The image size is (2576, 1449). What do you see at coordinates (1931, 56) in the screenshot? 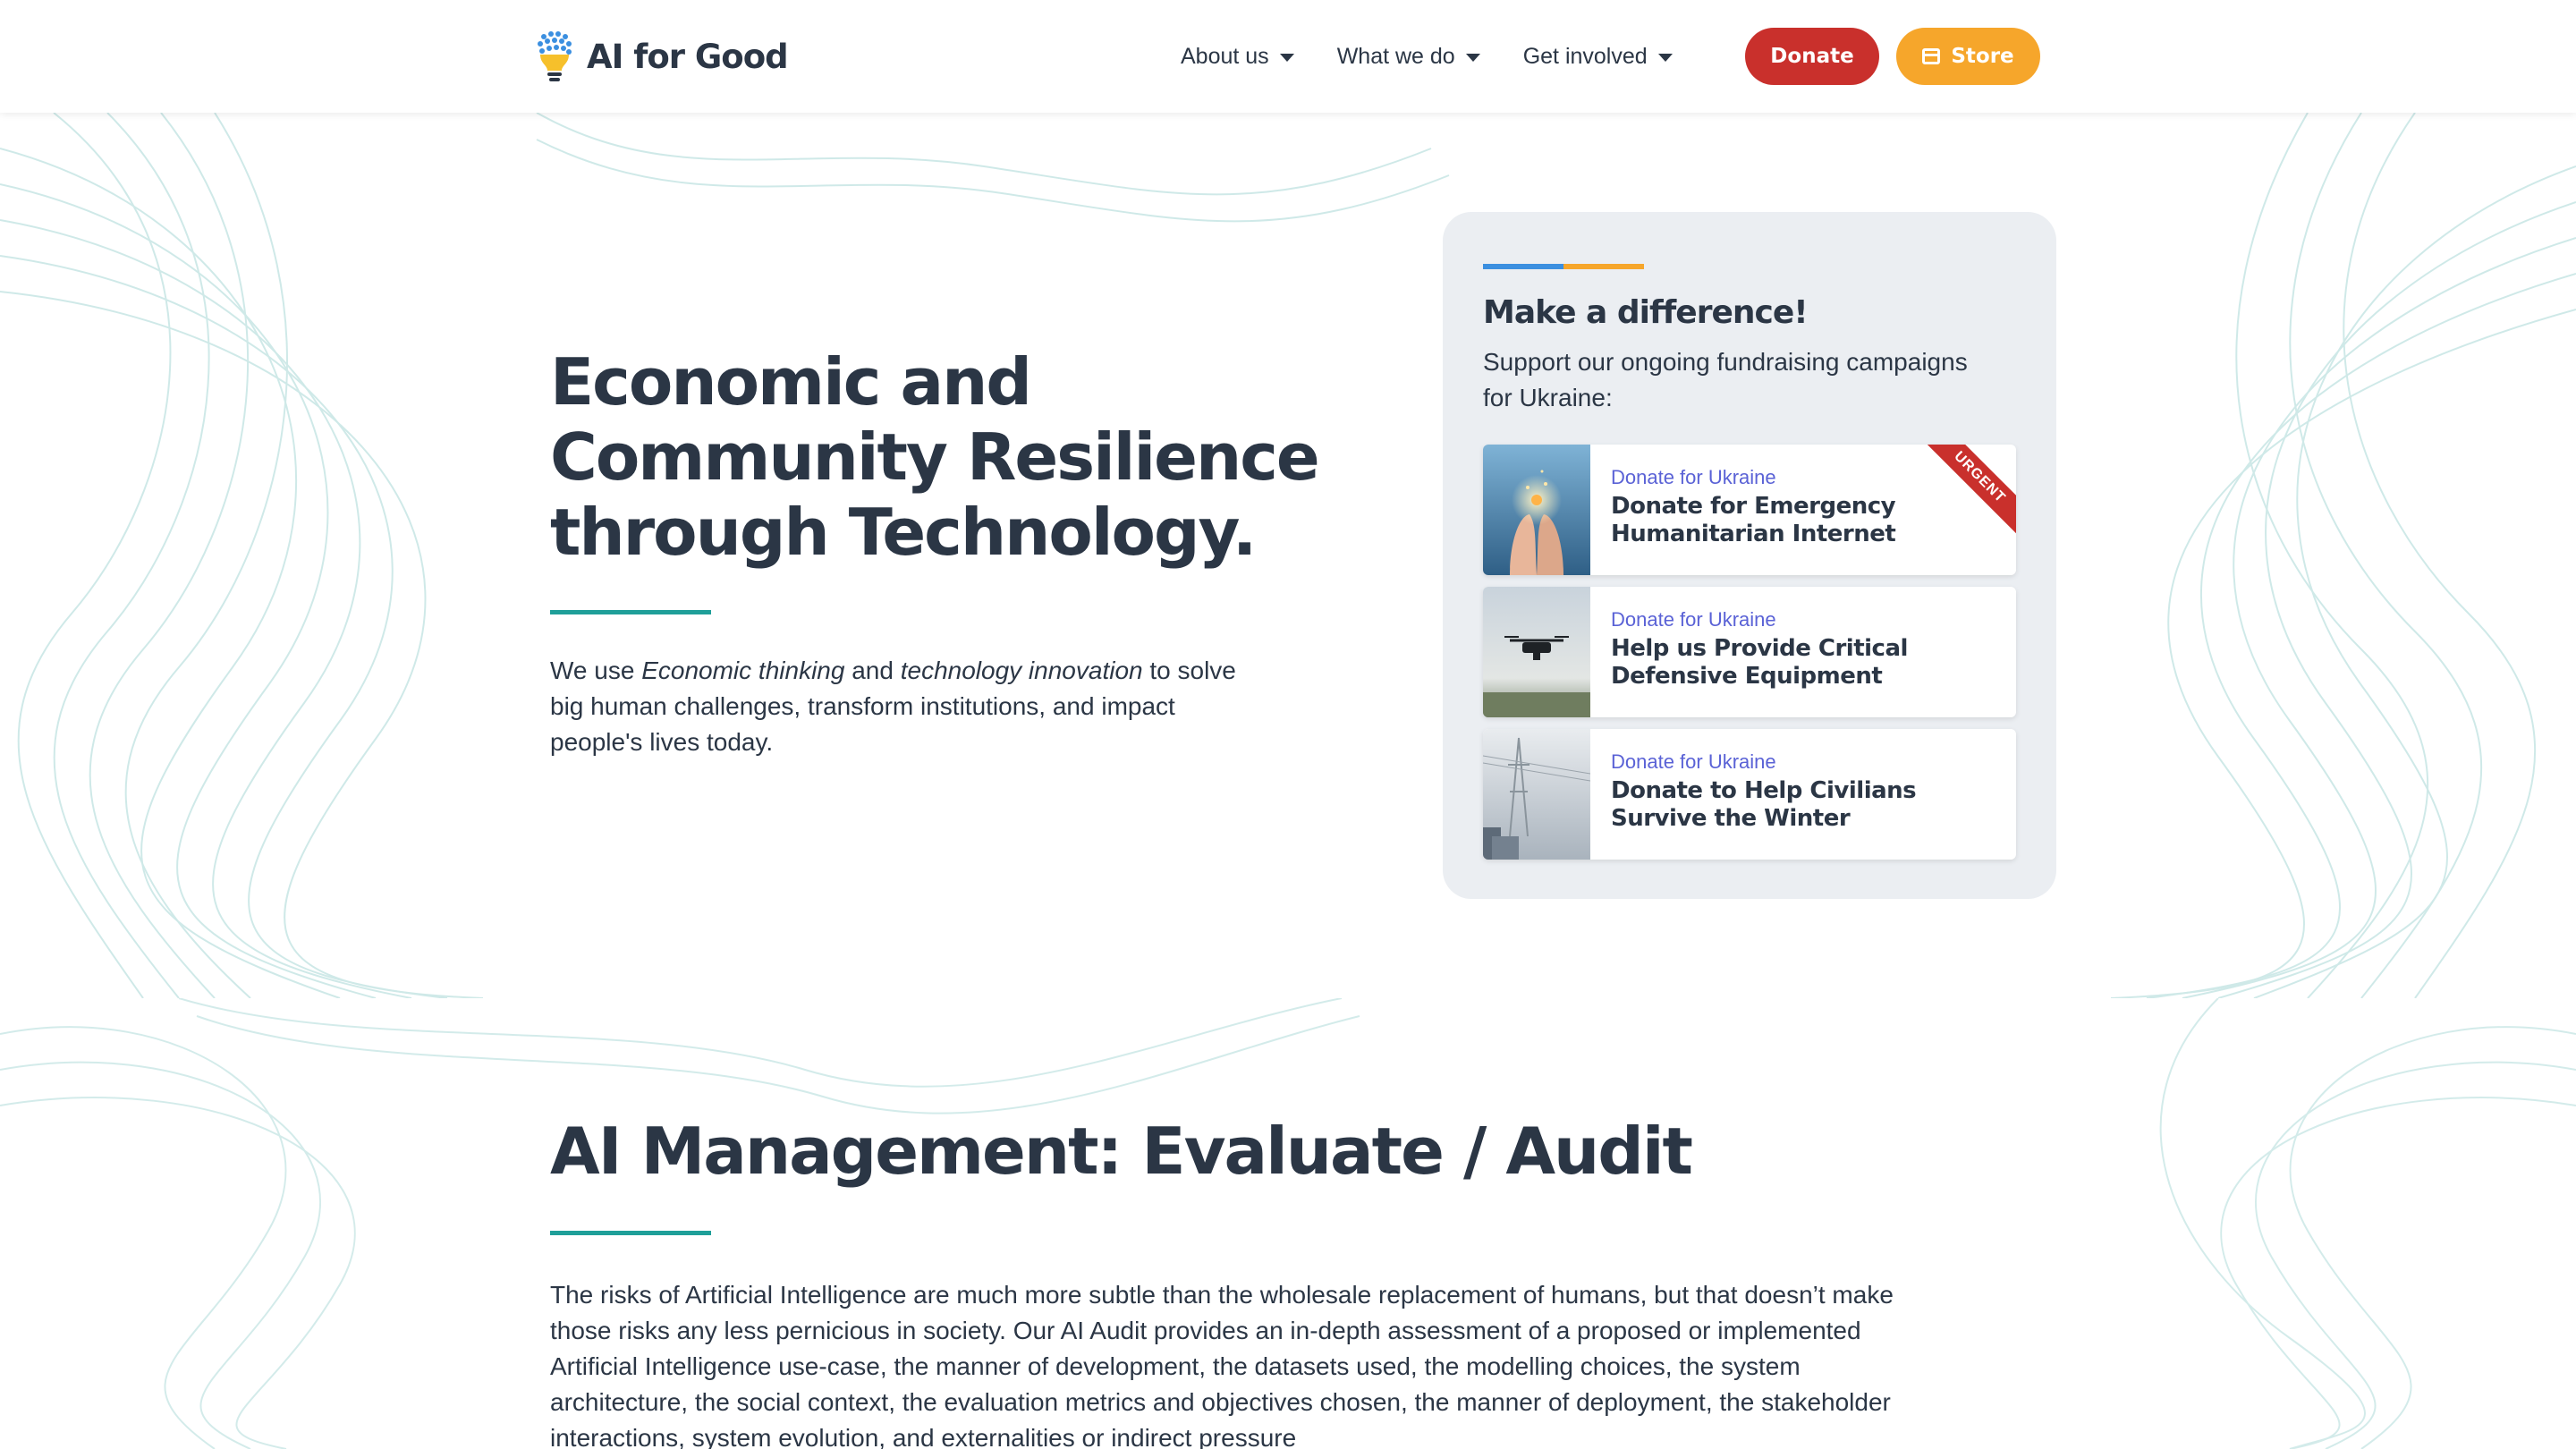
I see `store-icon` at bounding box center [1931, 56].